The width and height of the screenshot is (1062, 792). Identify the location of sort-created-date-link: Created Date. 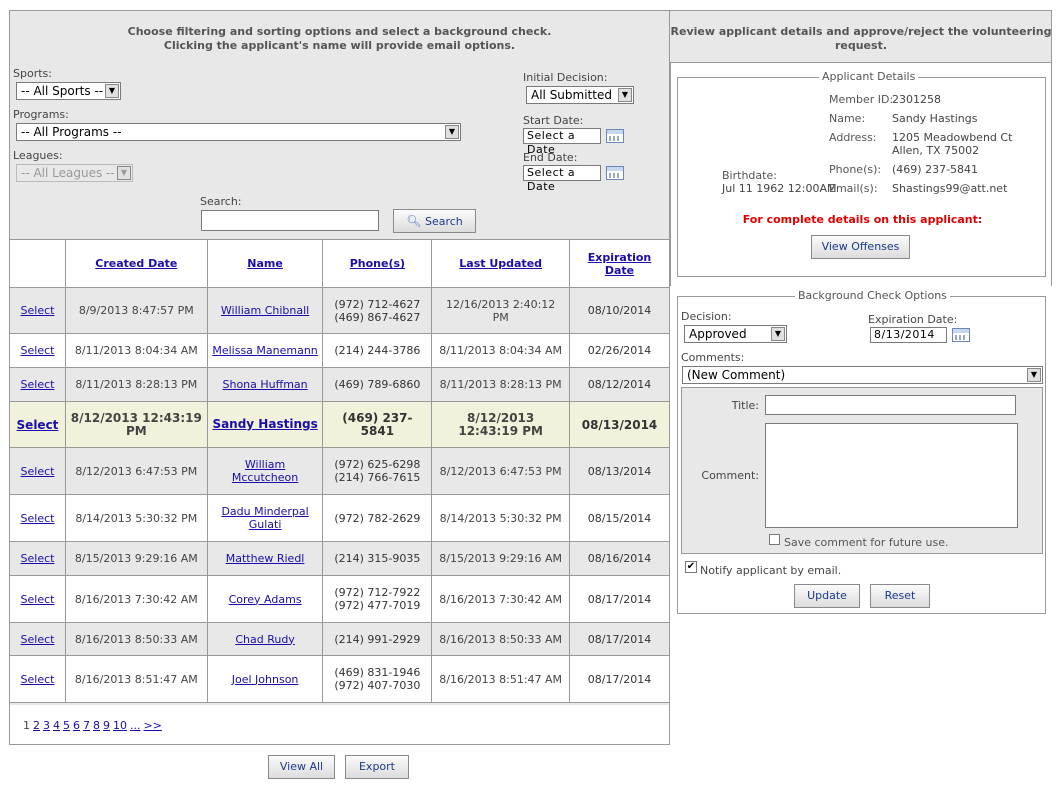
(136, 263).